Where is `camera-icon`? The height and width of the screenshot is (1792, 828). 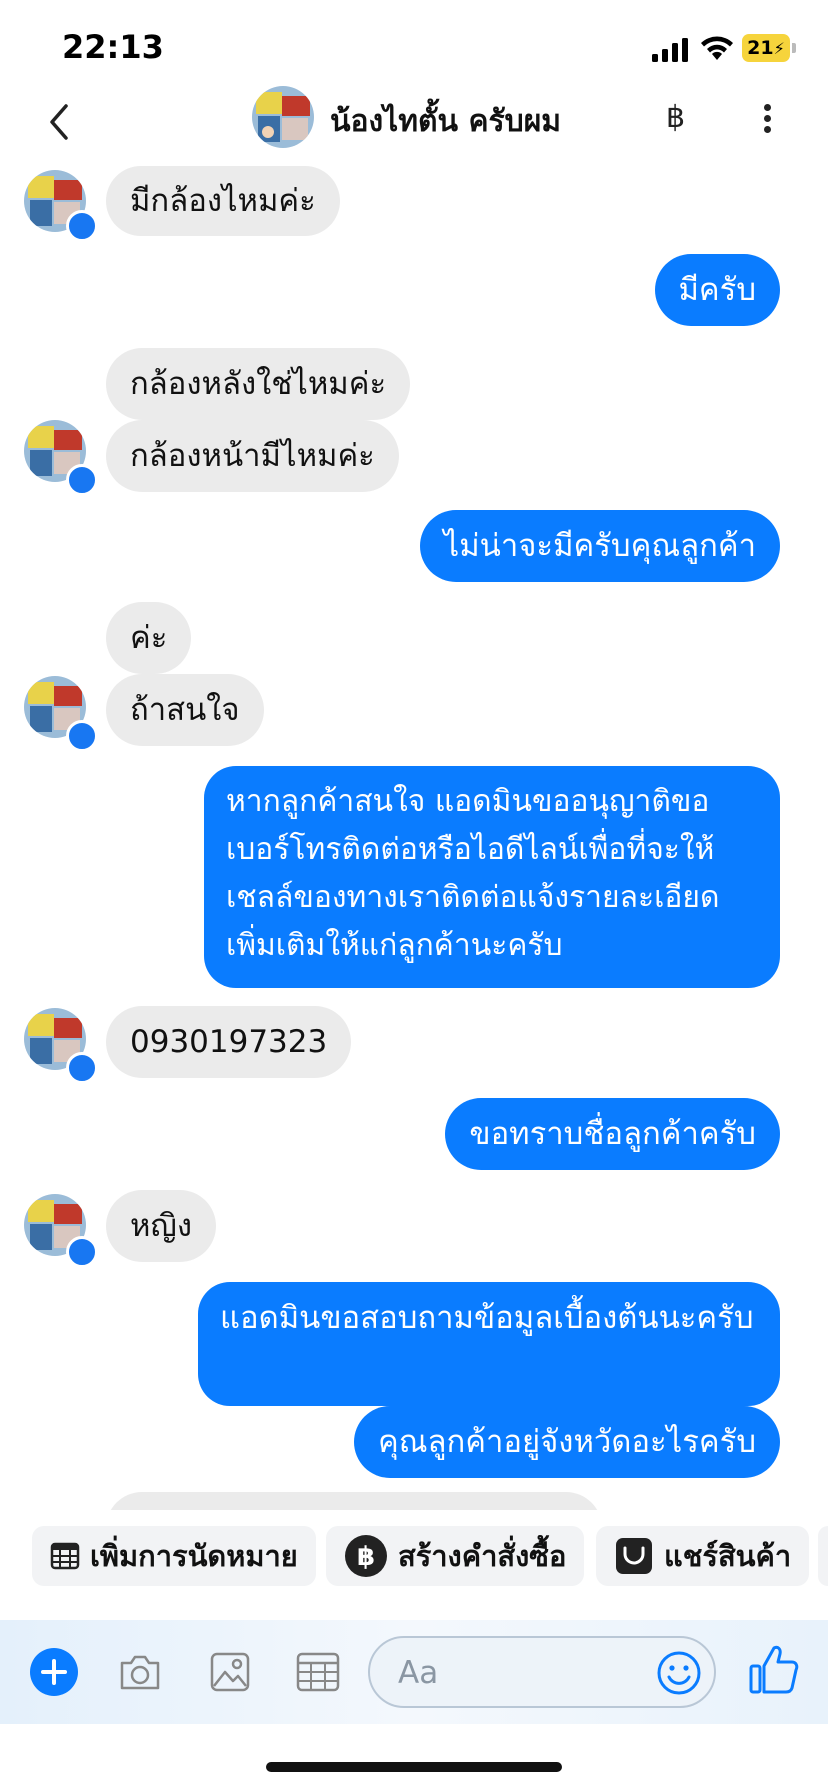 camera-icon is located at coordinates (140, 1672).